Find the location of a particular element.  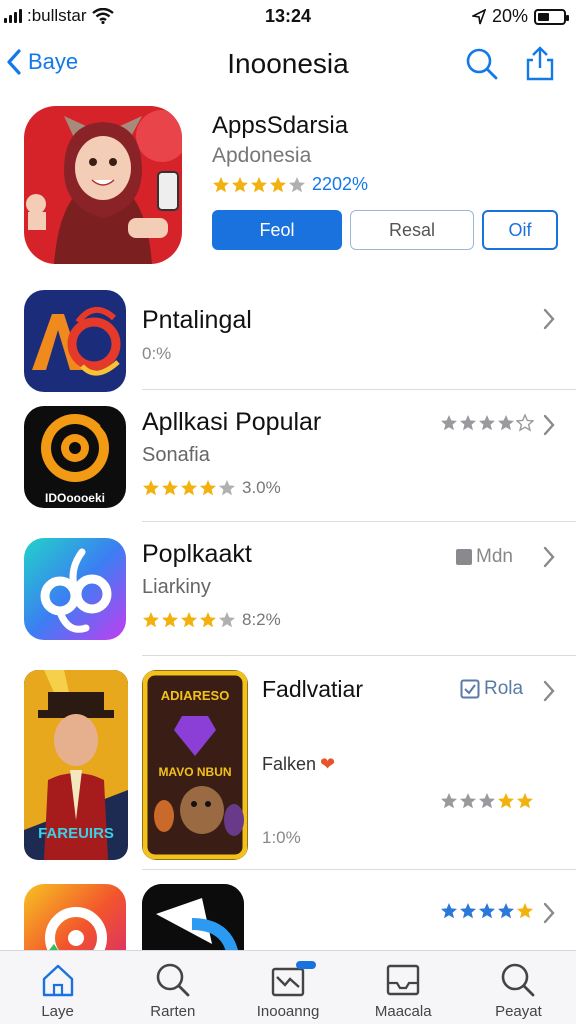

tab-bar: Laye Rarten Inooanng Maacala Peayat is located at coordinates (288, 987).